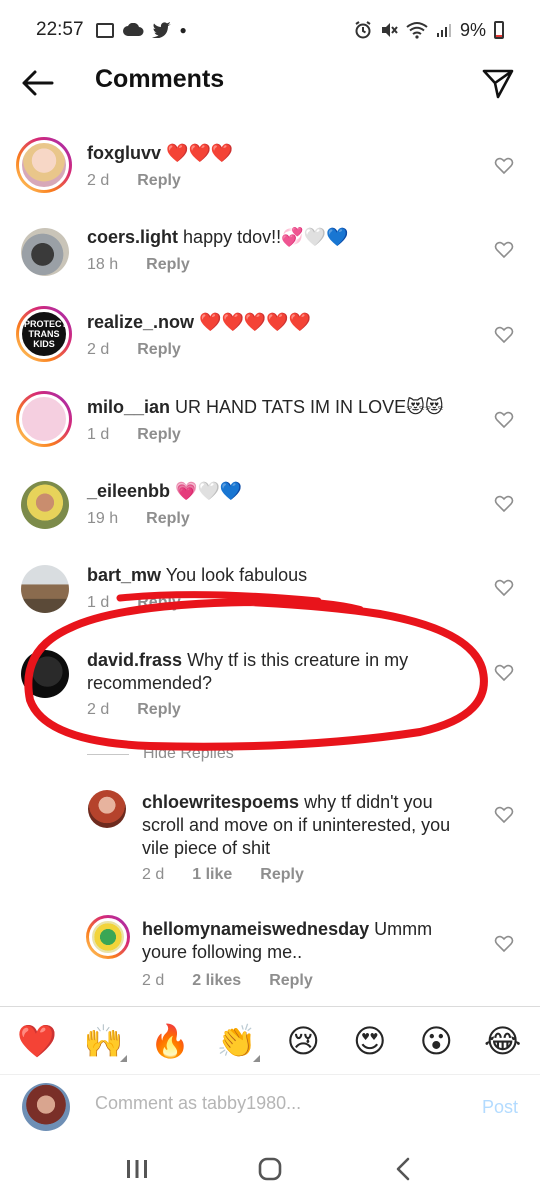 The image size is (540, 1200). I want to click on cloud-icon, so click(133, 29).